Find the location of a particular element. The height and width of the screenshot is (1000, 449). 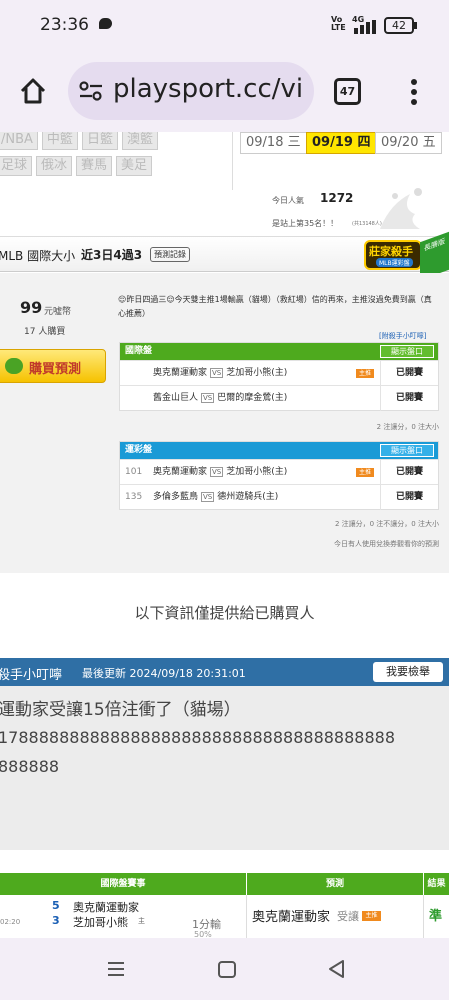

main-pick-badge: 主推 is located at coordinates (365, 472).